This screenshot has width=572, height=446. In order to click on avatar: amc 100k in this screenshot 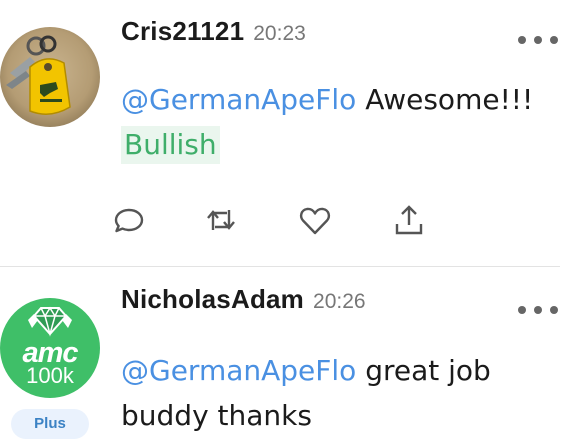, I will do `click(50, 348)`.